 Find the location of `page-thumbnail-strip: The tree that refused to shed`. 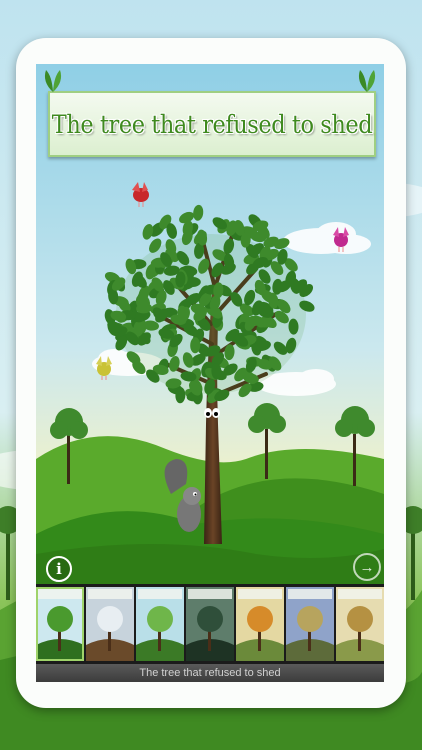

page-thumbnail-strip: The tree that refused to shed is located at coordinates (210, 633).